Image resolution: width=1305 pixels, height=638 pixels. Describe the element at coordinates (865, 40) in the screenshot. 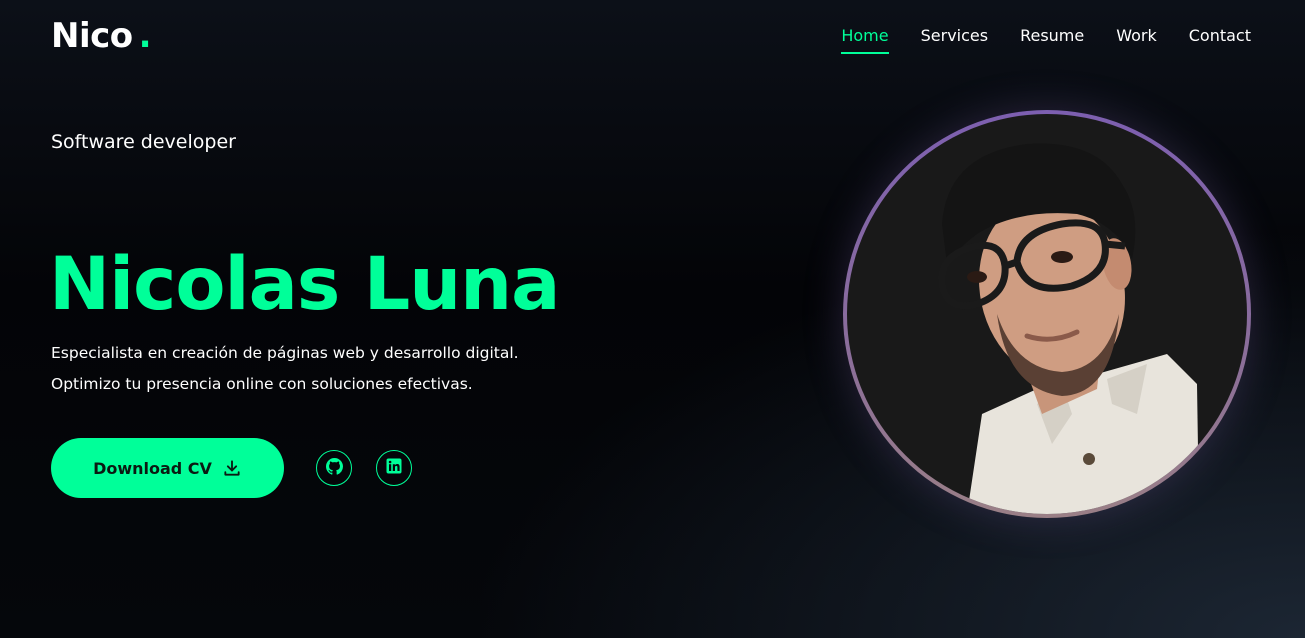

I see `nav-home: Home` at that location.